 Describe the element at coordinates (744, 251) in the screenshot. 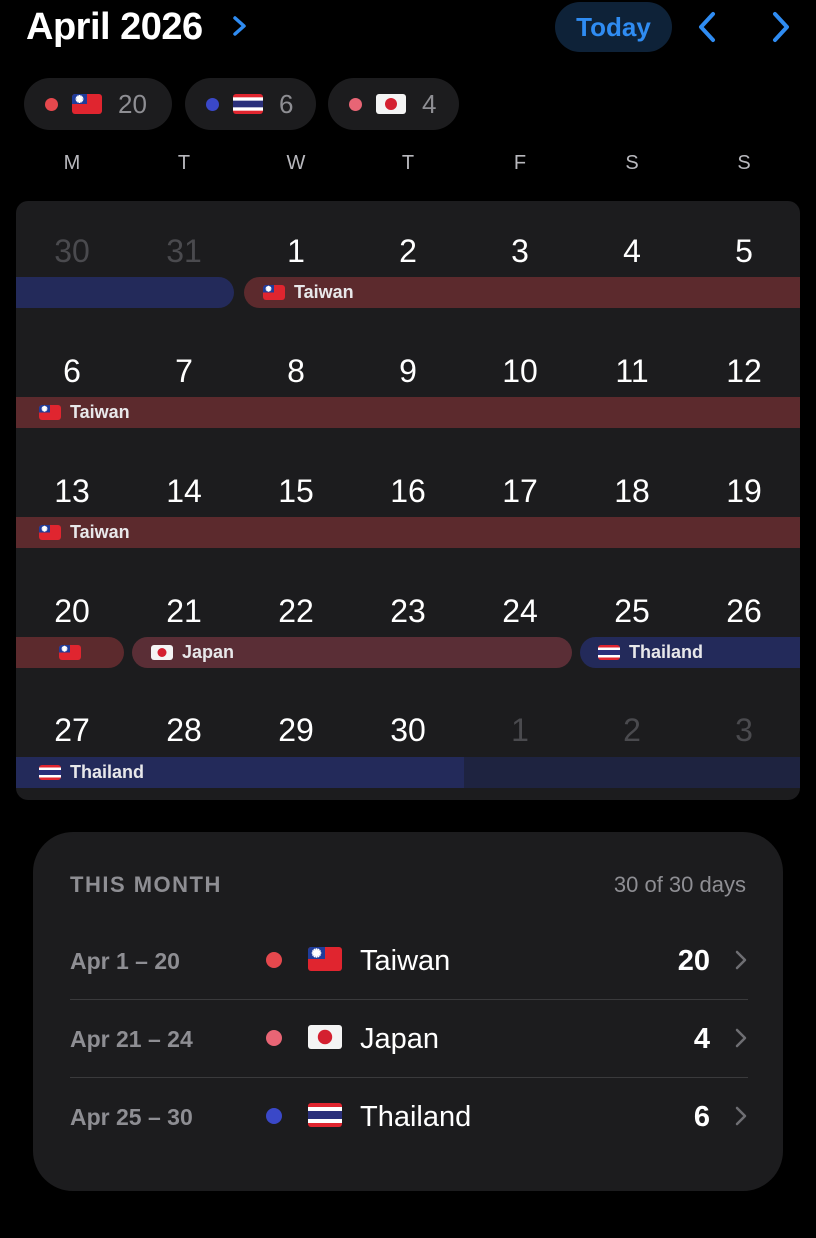

I see `day-cell: 5` at that location.